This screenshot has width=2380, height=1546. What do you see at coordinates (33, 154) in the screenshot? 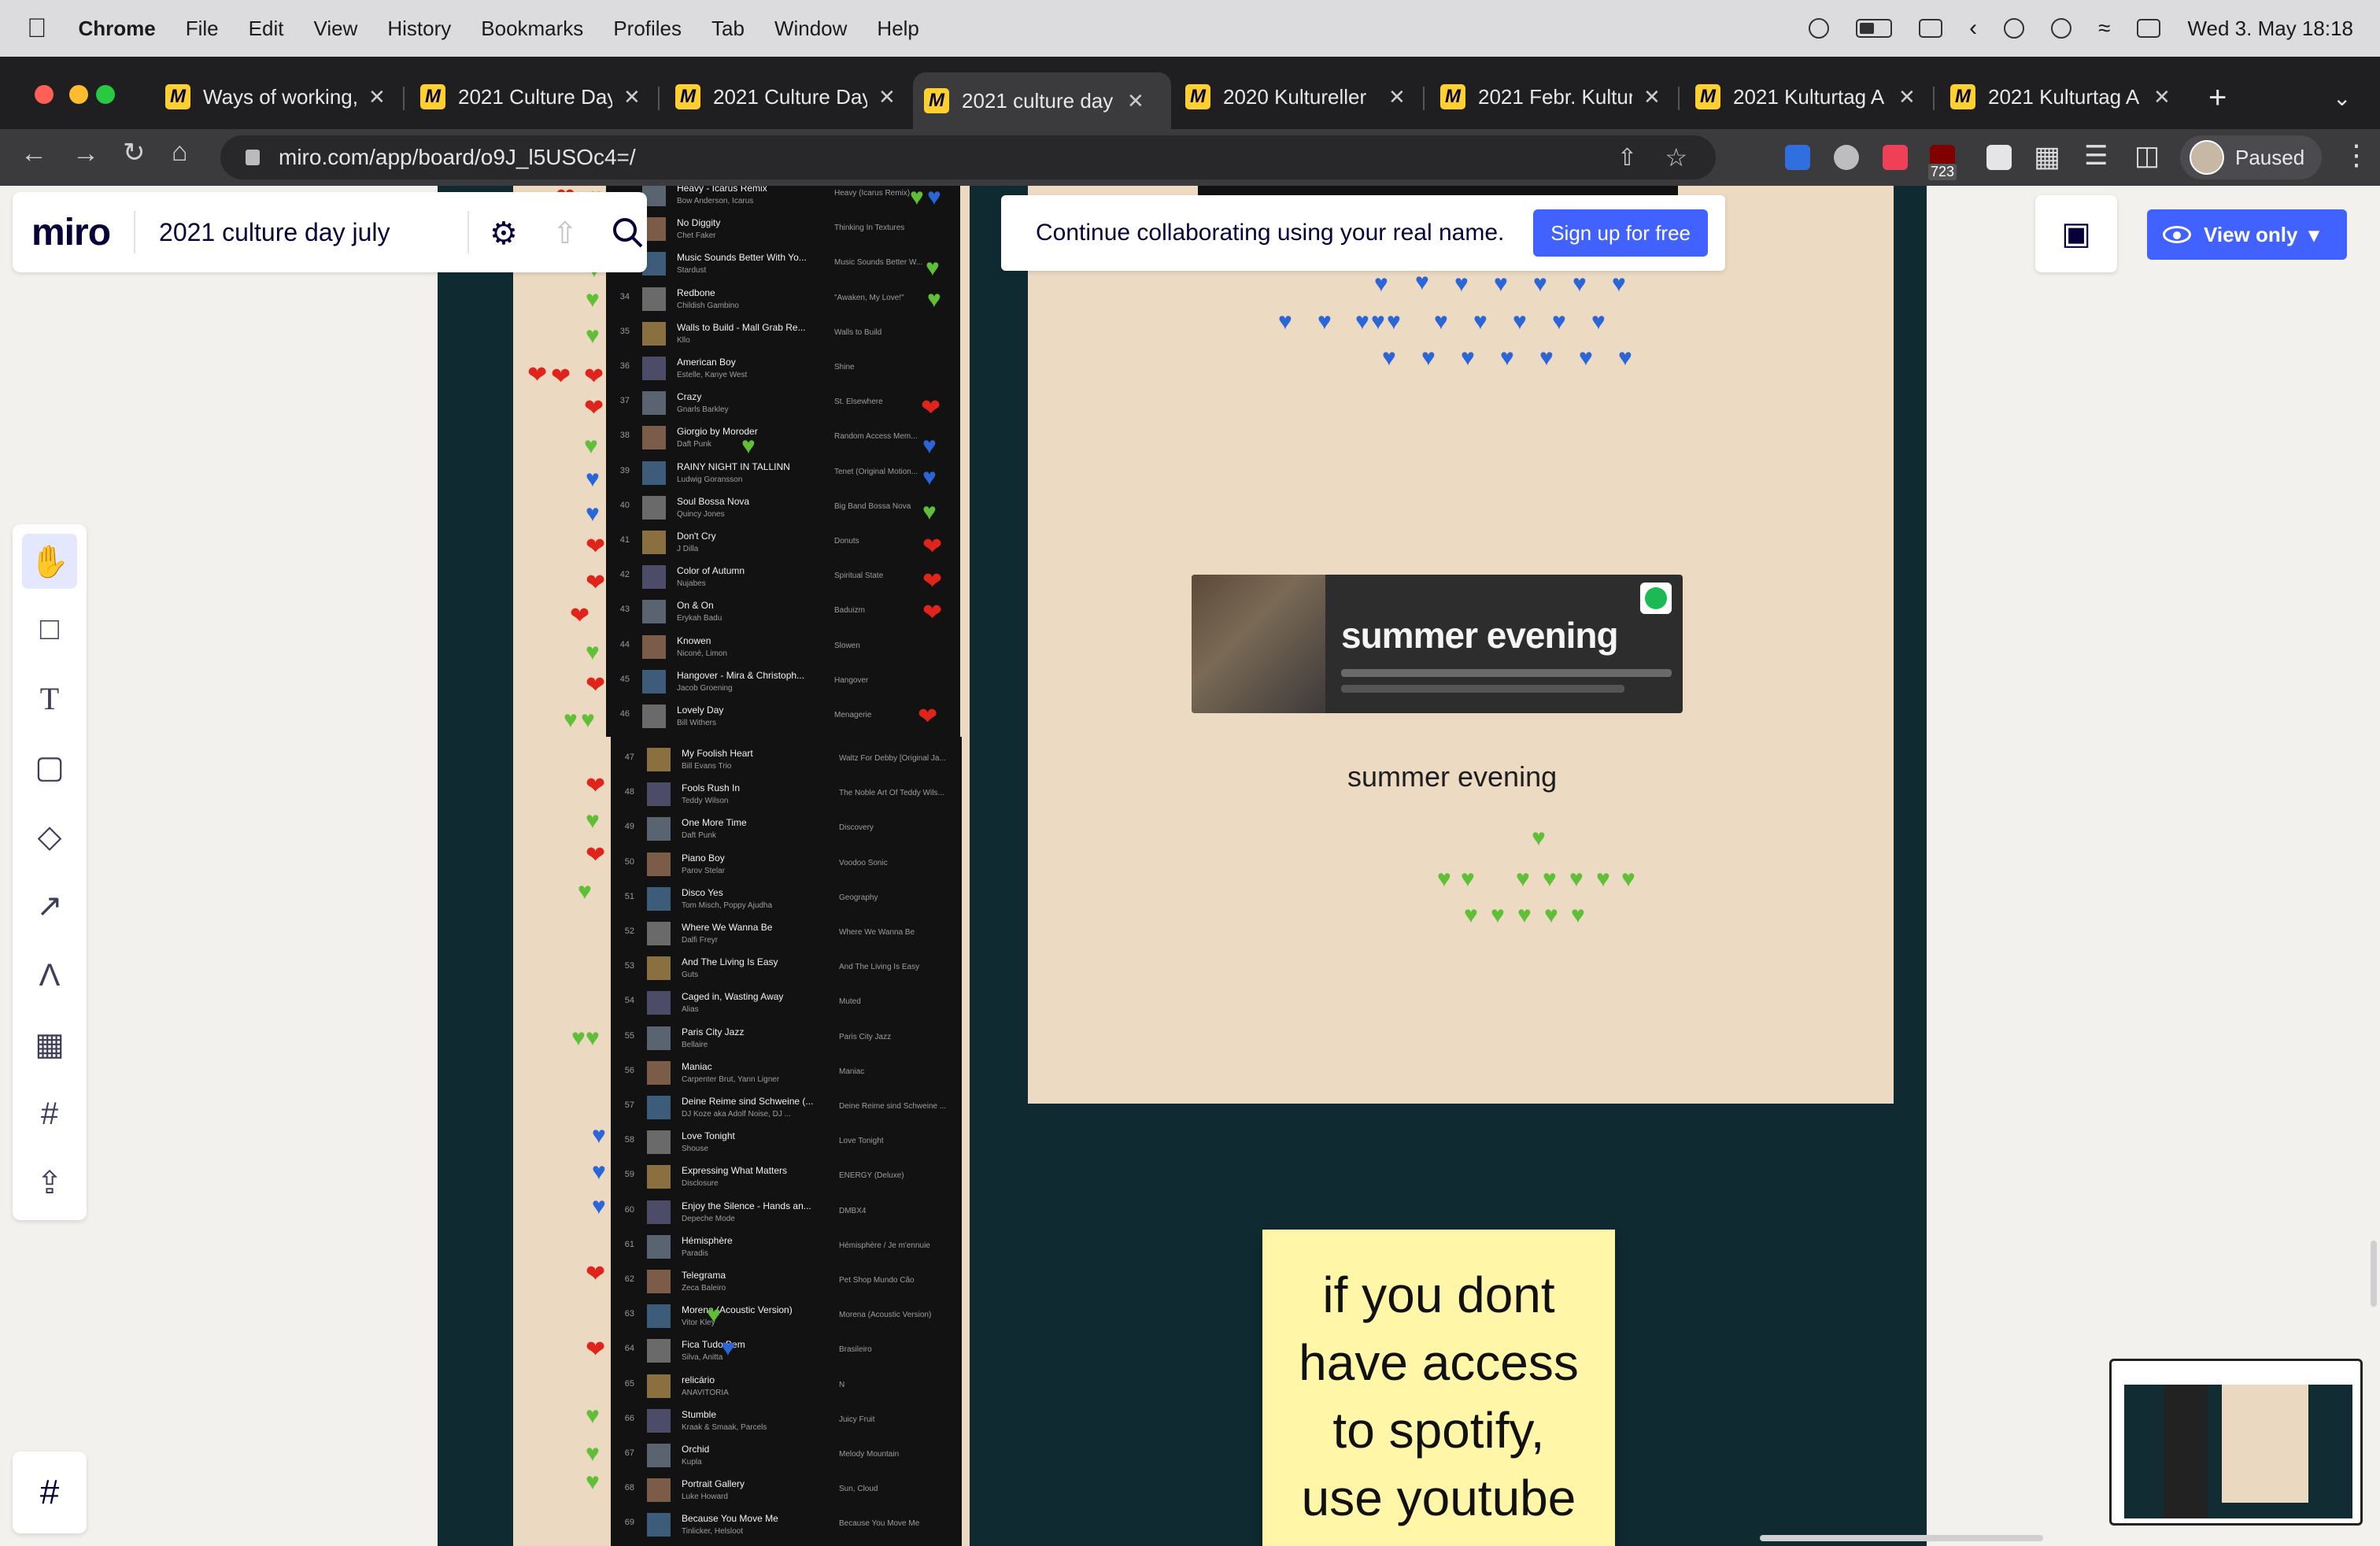
I see `back-icon: ←` at bounding box center [33, 154].